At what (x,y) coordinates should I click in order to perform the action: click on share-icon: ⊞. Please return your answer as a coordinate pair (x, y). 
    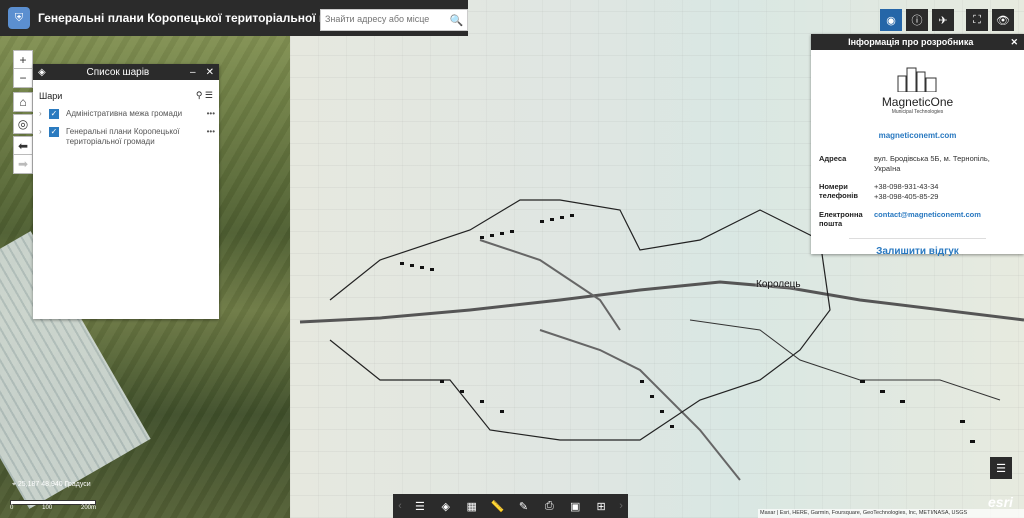
    Looking at the image, I should click on (601, 506).